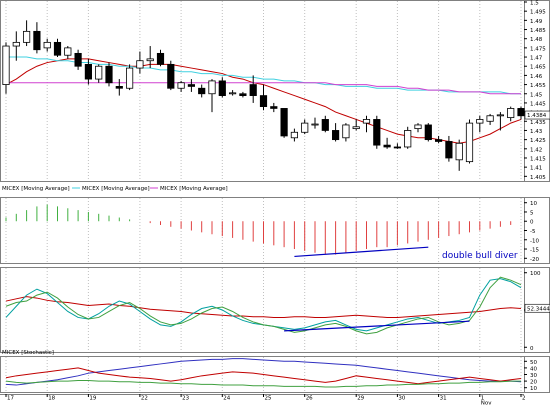 The image size is (550, 409). What do you see at coordinates (532, 349) in the screenshot?
I see `oscillator-tick-label: 0` at bounding box center [532, 349].